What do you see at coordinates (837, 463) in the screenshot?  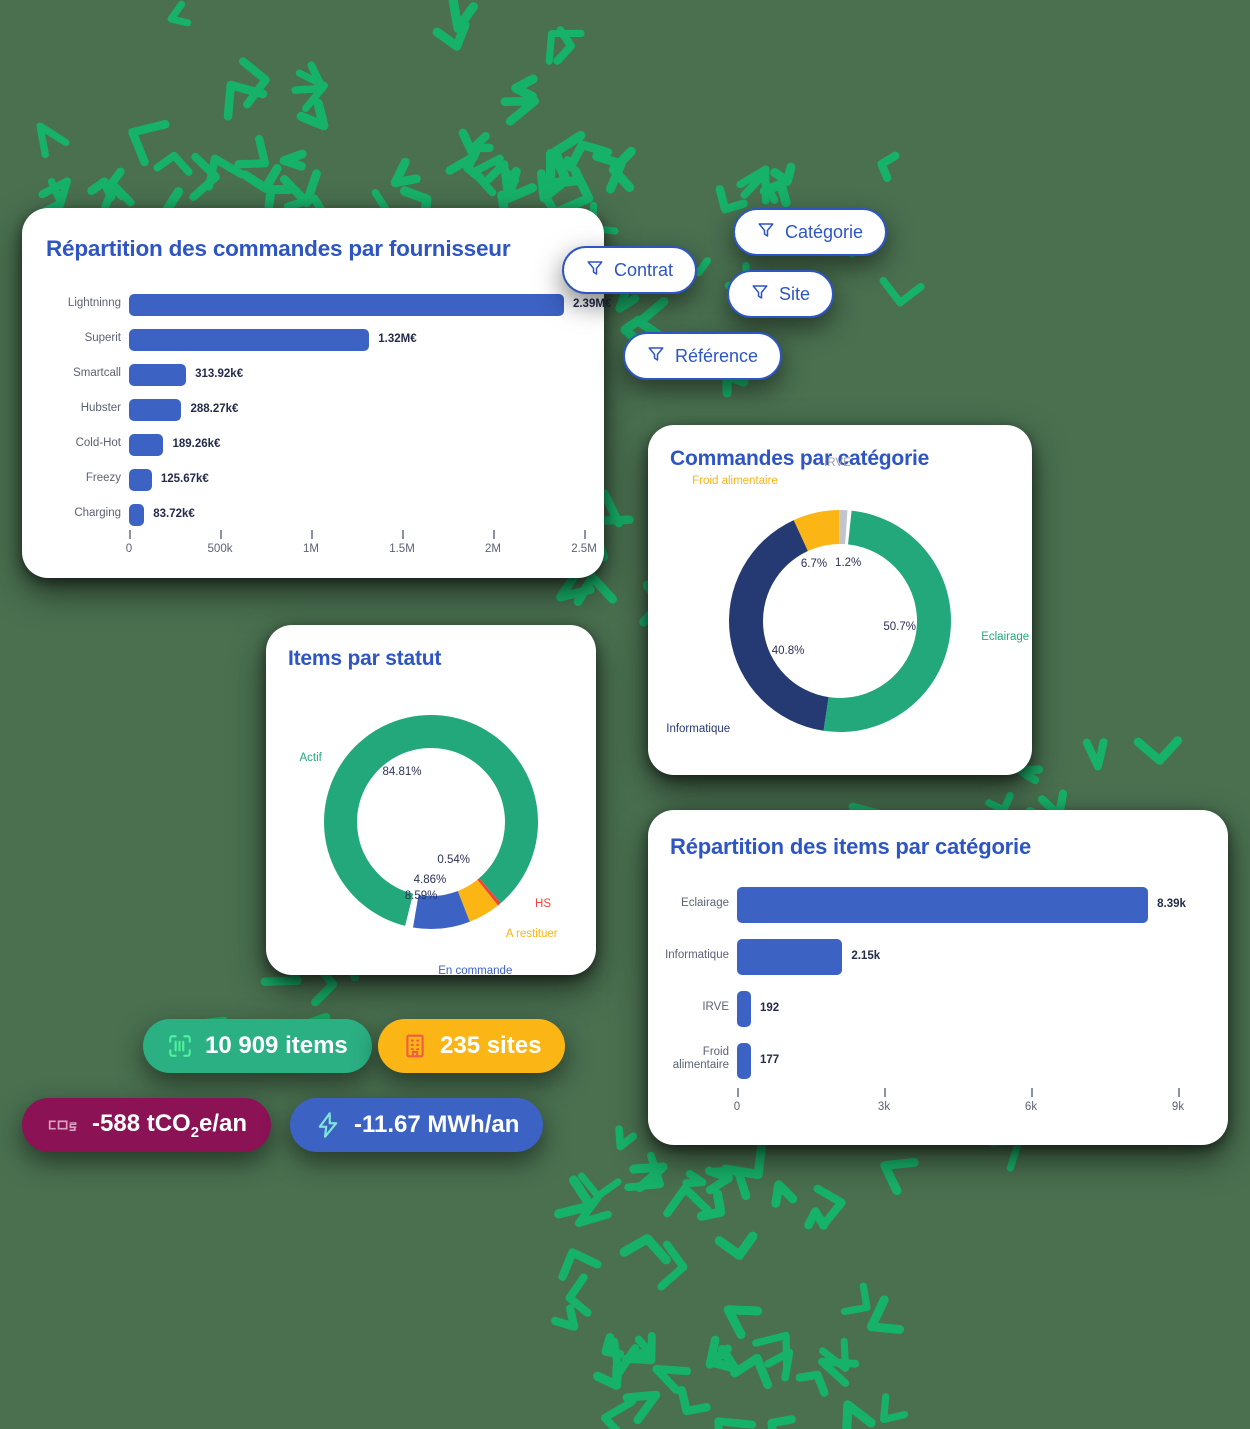 I see `donut-category-label: IRVE` at bounding box center [837, 463].